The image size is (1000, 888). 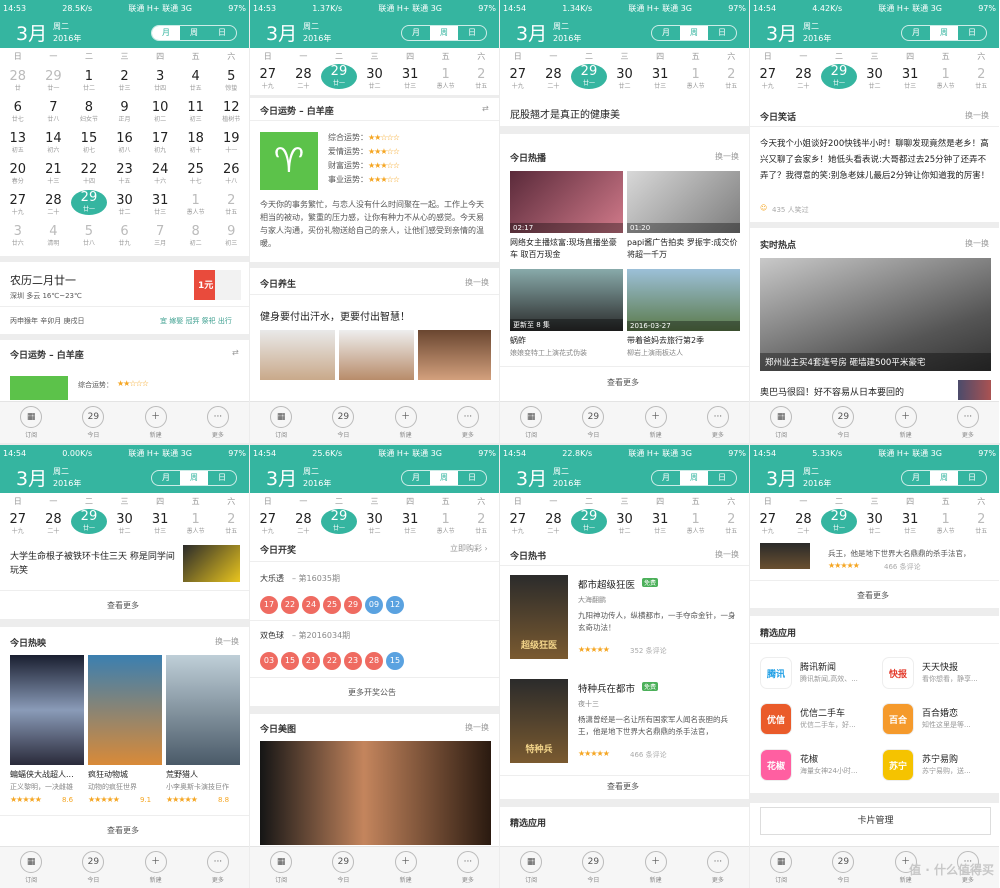 What do you see at coordinates (231, 174) in the screenshot?
I see `day-cell: 26 十八` at bounding box center [231, 174].